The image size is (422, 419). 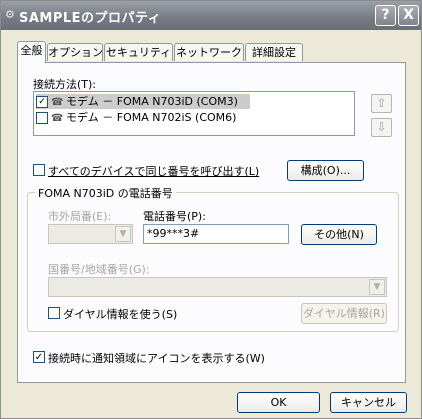 I want to click on device-label: モデム － FOMA N702iS (COM6), so click(x=151, y=117).